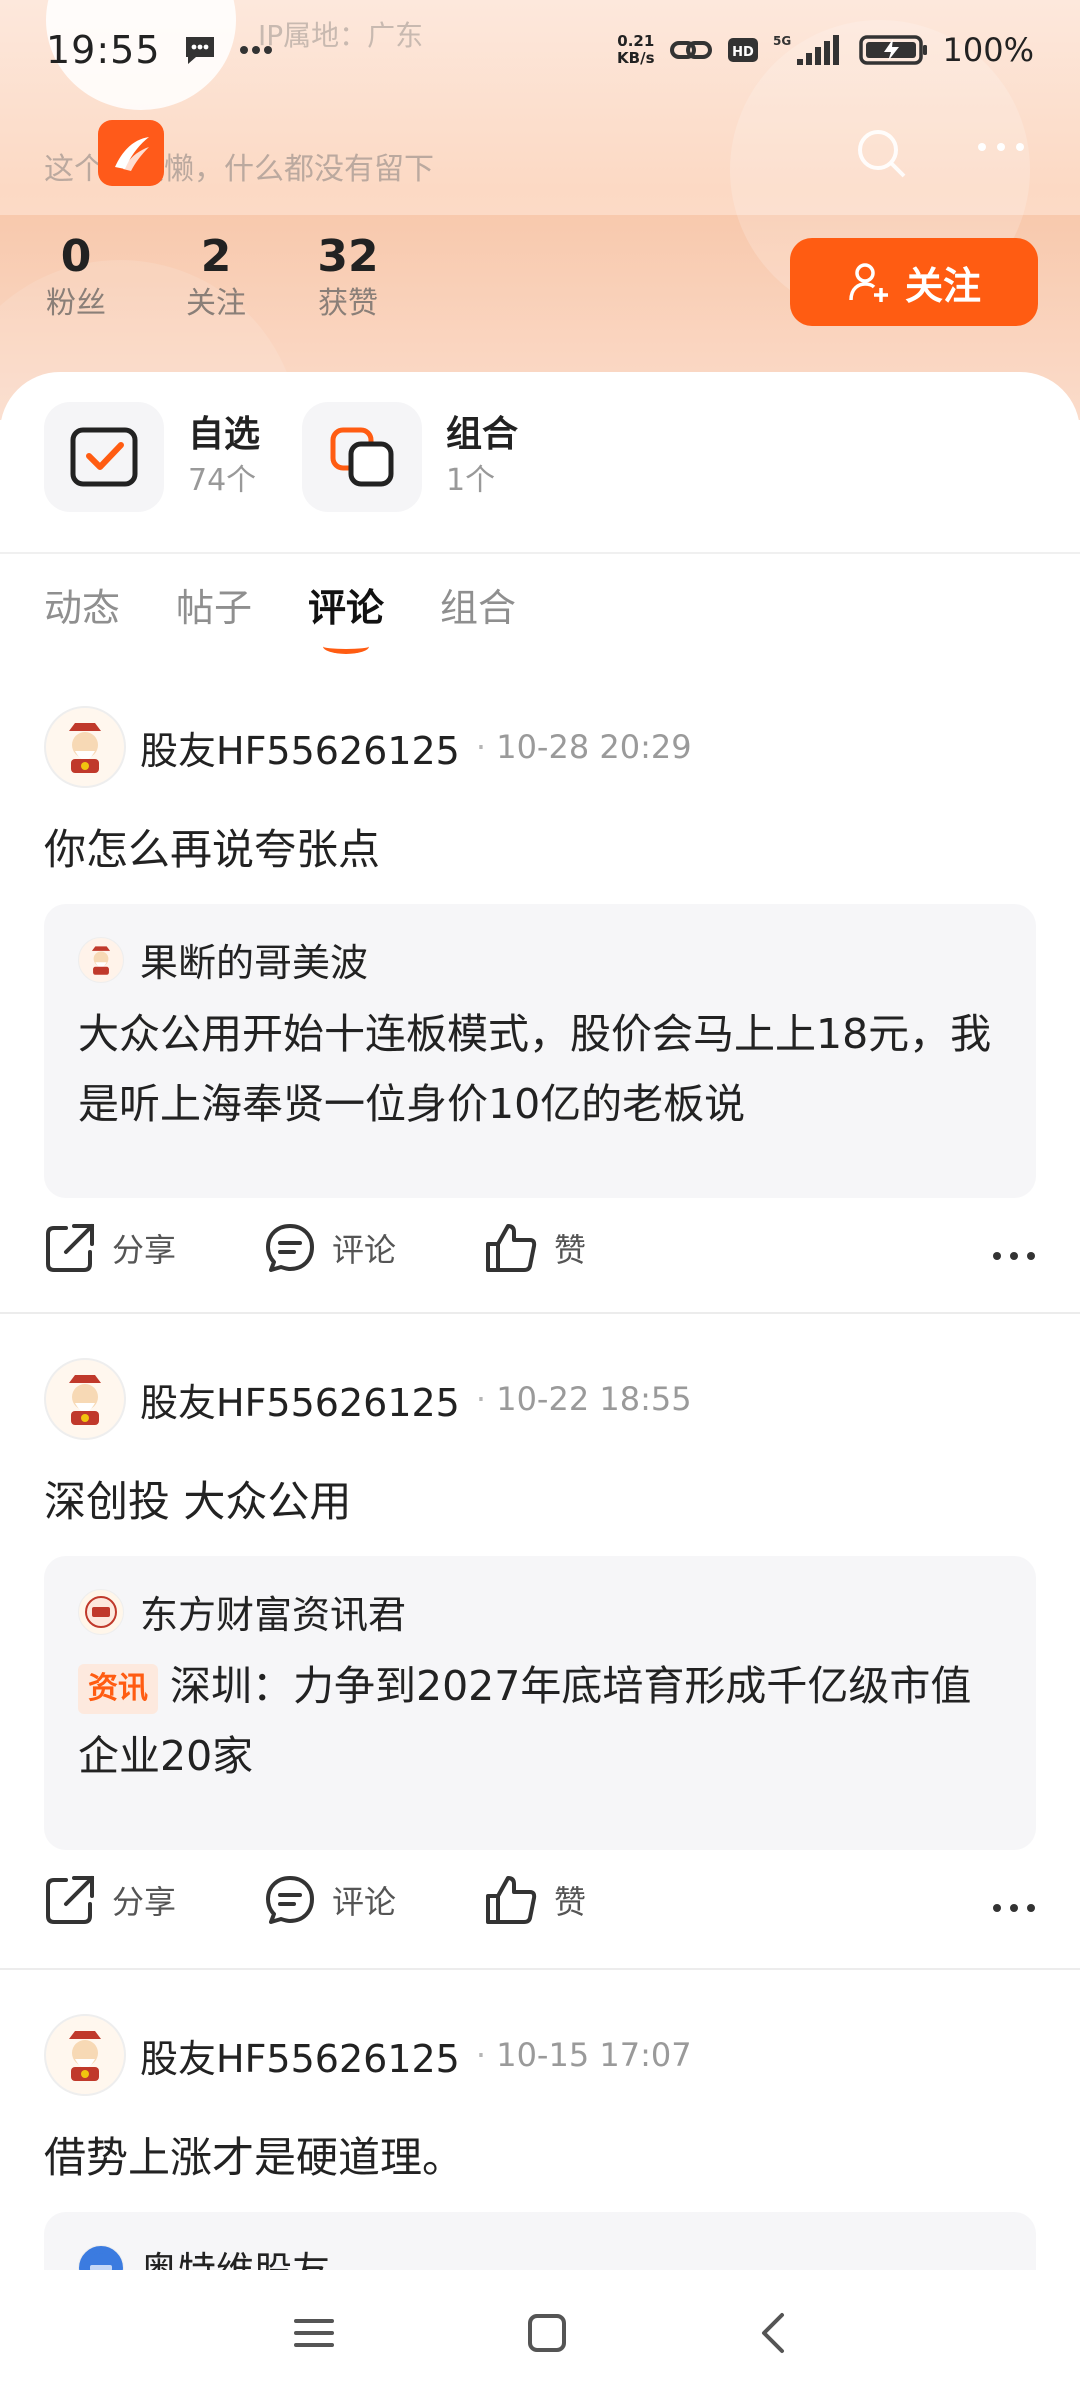 This screenshot has width=1080, height=2400. Describe the element at coordinates (535, 1069) in the screenshot. I see `quoted-text: 大众公用开始十连板模式，股价会马上上18元，我是听上海奉贤一位身价10亿的老板说` at that location.